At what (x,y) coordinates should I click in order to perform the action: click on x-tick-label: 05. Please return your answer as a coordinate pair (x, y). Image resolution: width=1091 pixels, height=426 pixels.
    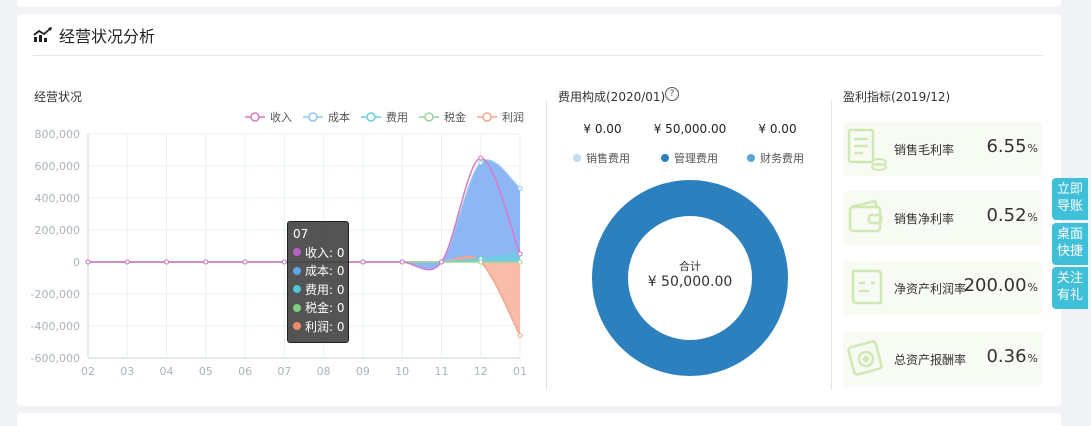
    Looking at the image, I should click on (206, 371).